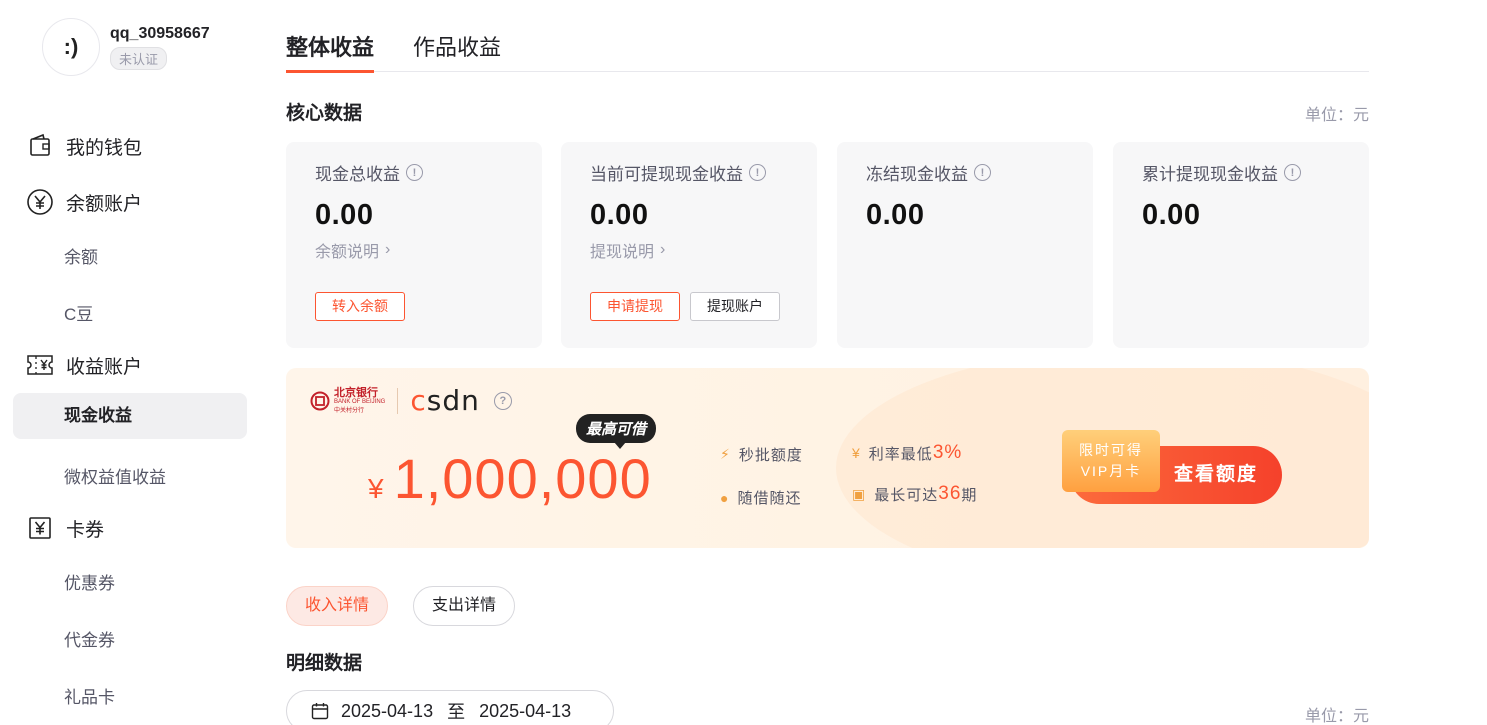 The image size is (1487, 725). What do you see at coordinates (357, 174) in the screenshot?
I see `card-label: 现金总收益` at bounding box center [357, 174].